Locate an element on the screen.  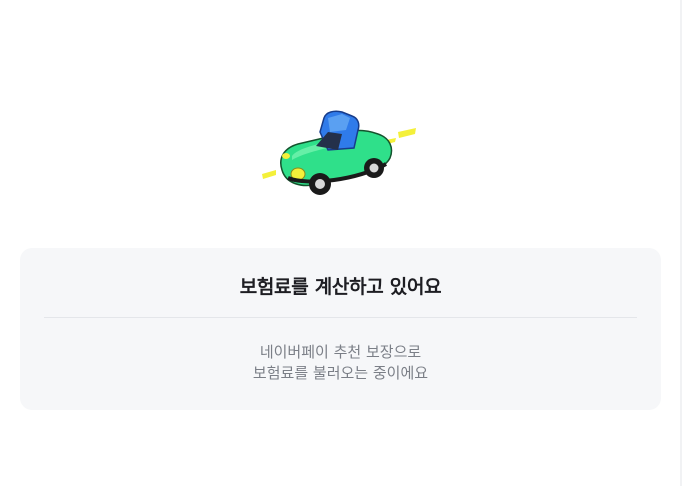
description-line-1: 네이버페이 추천 보장으로 is located at coordinates (340, 352).